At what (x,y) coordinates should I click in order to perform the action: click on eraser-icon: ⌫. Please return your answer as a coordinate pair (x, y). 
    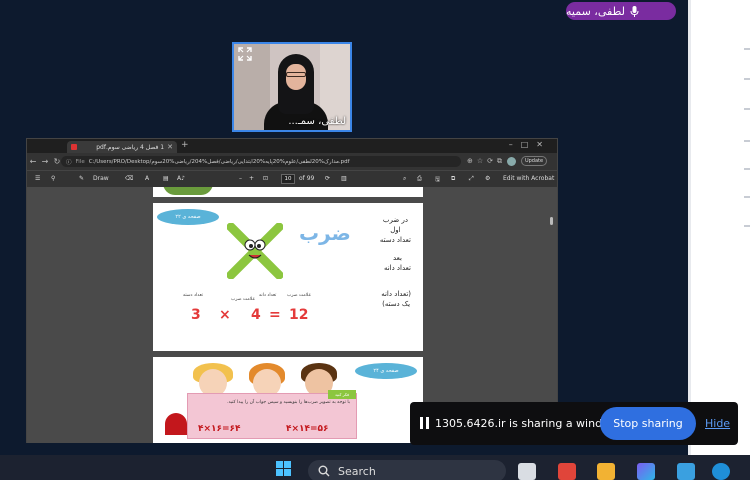
    Looking at the image, I should click on (129, 178).